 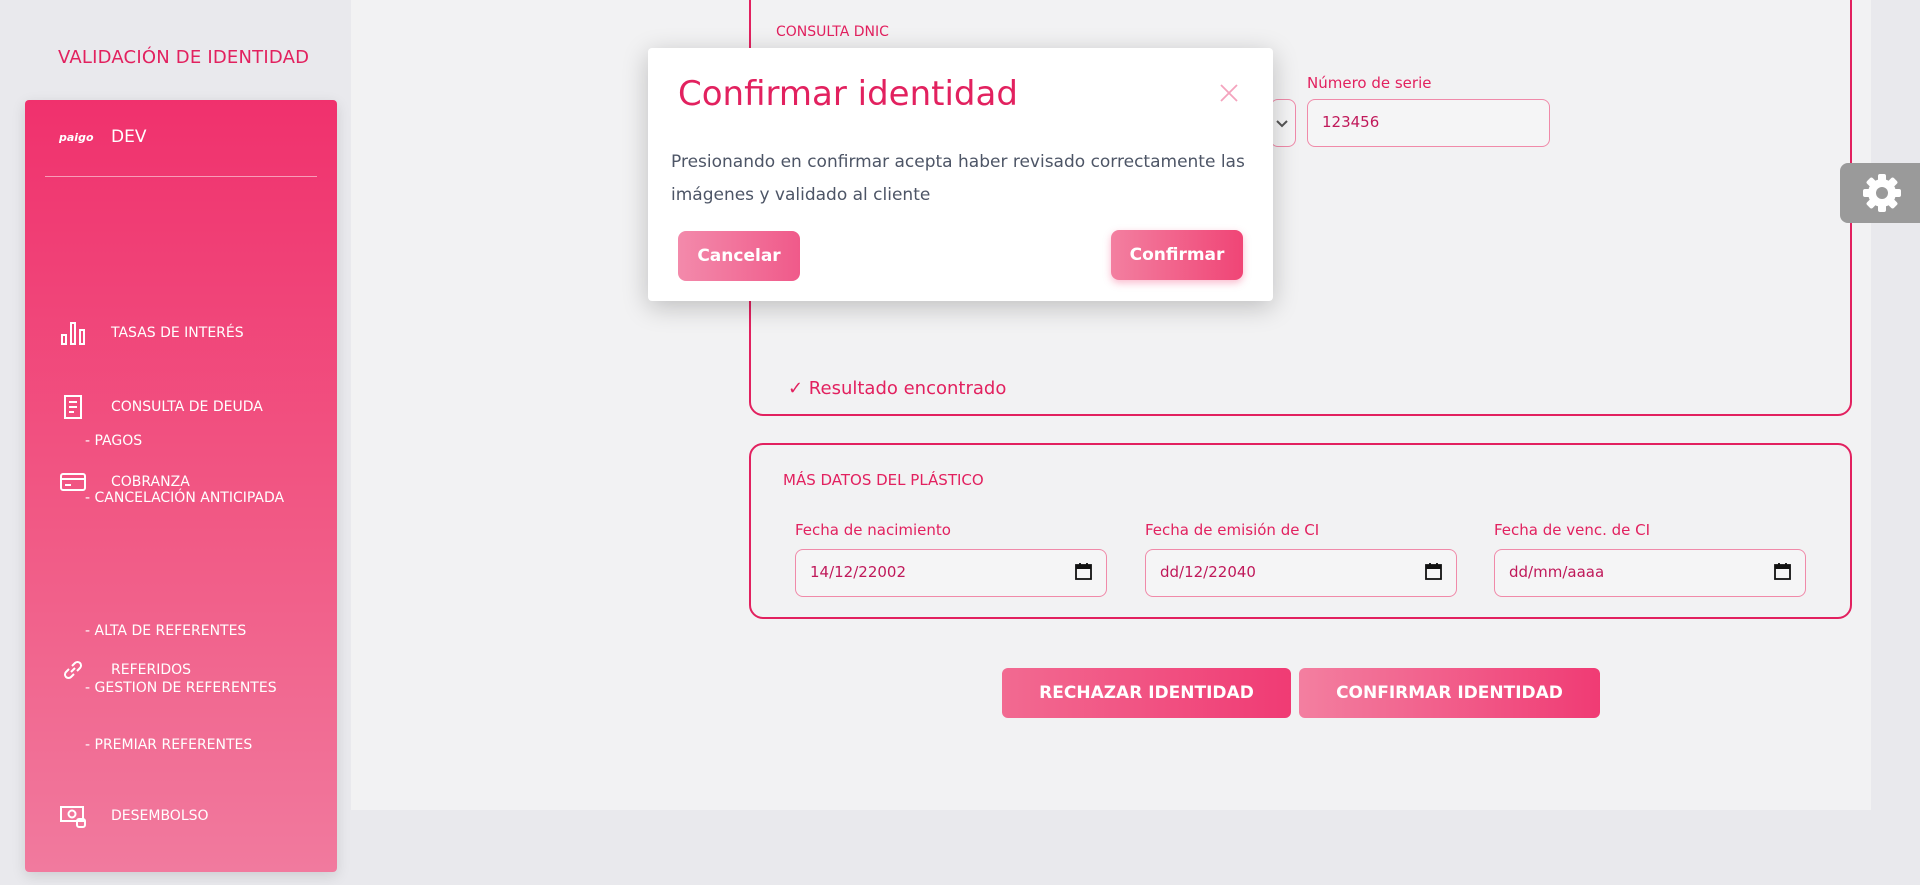 What do you see at coordinates (129, 137) in the screenshot?
I see `environment-label: DEV` at bounding box center [129, 137].